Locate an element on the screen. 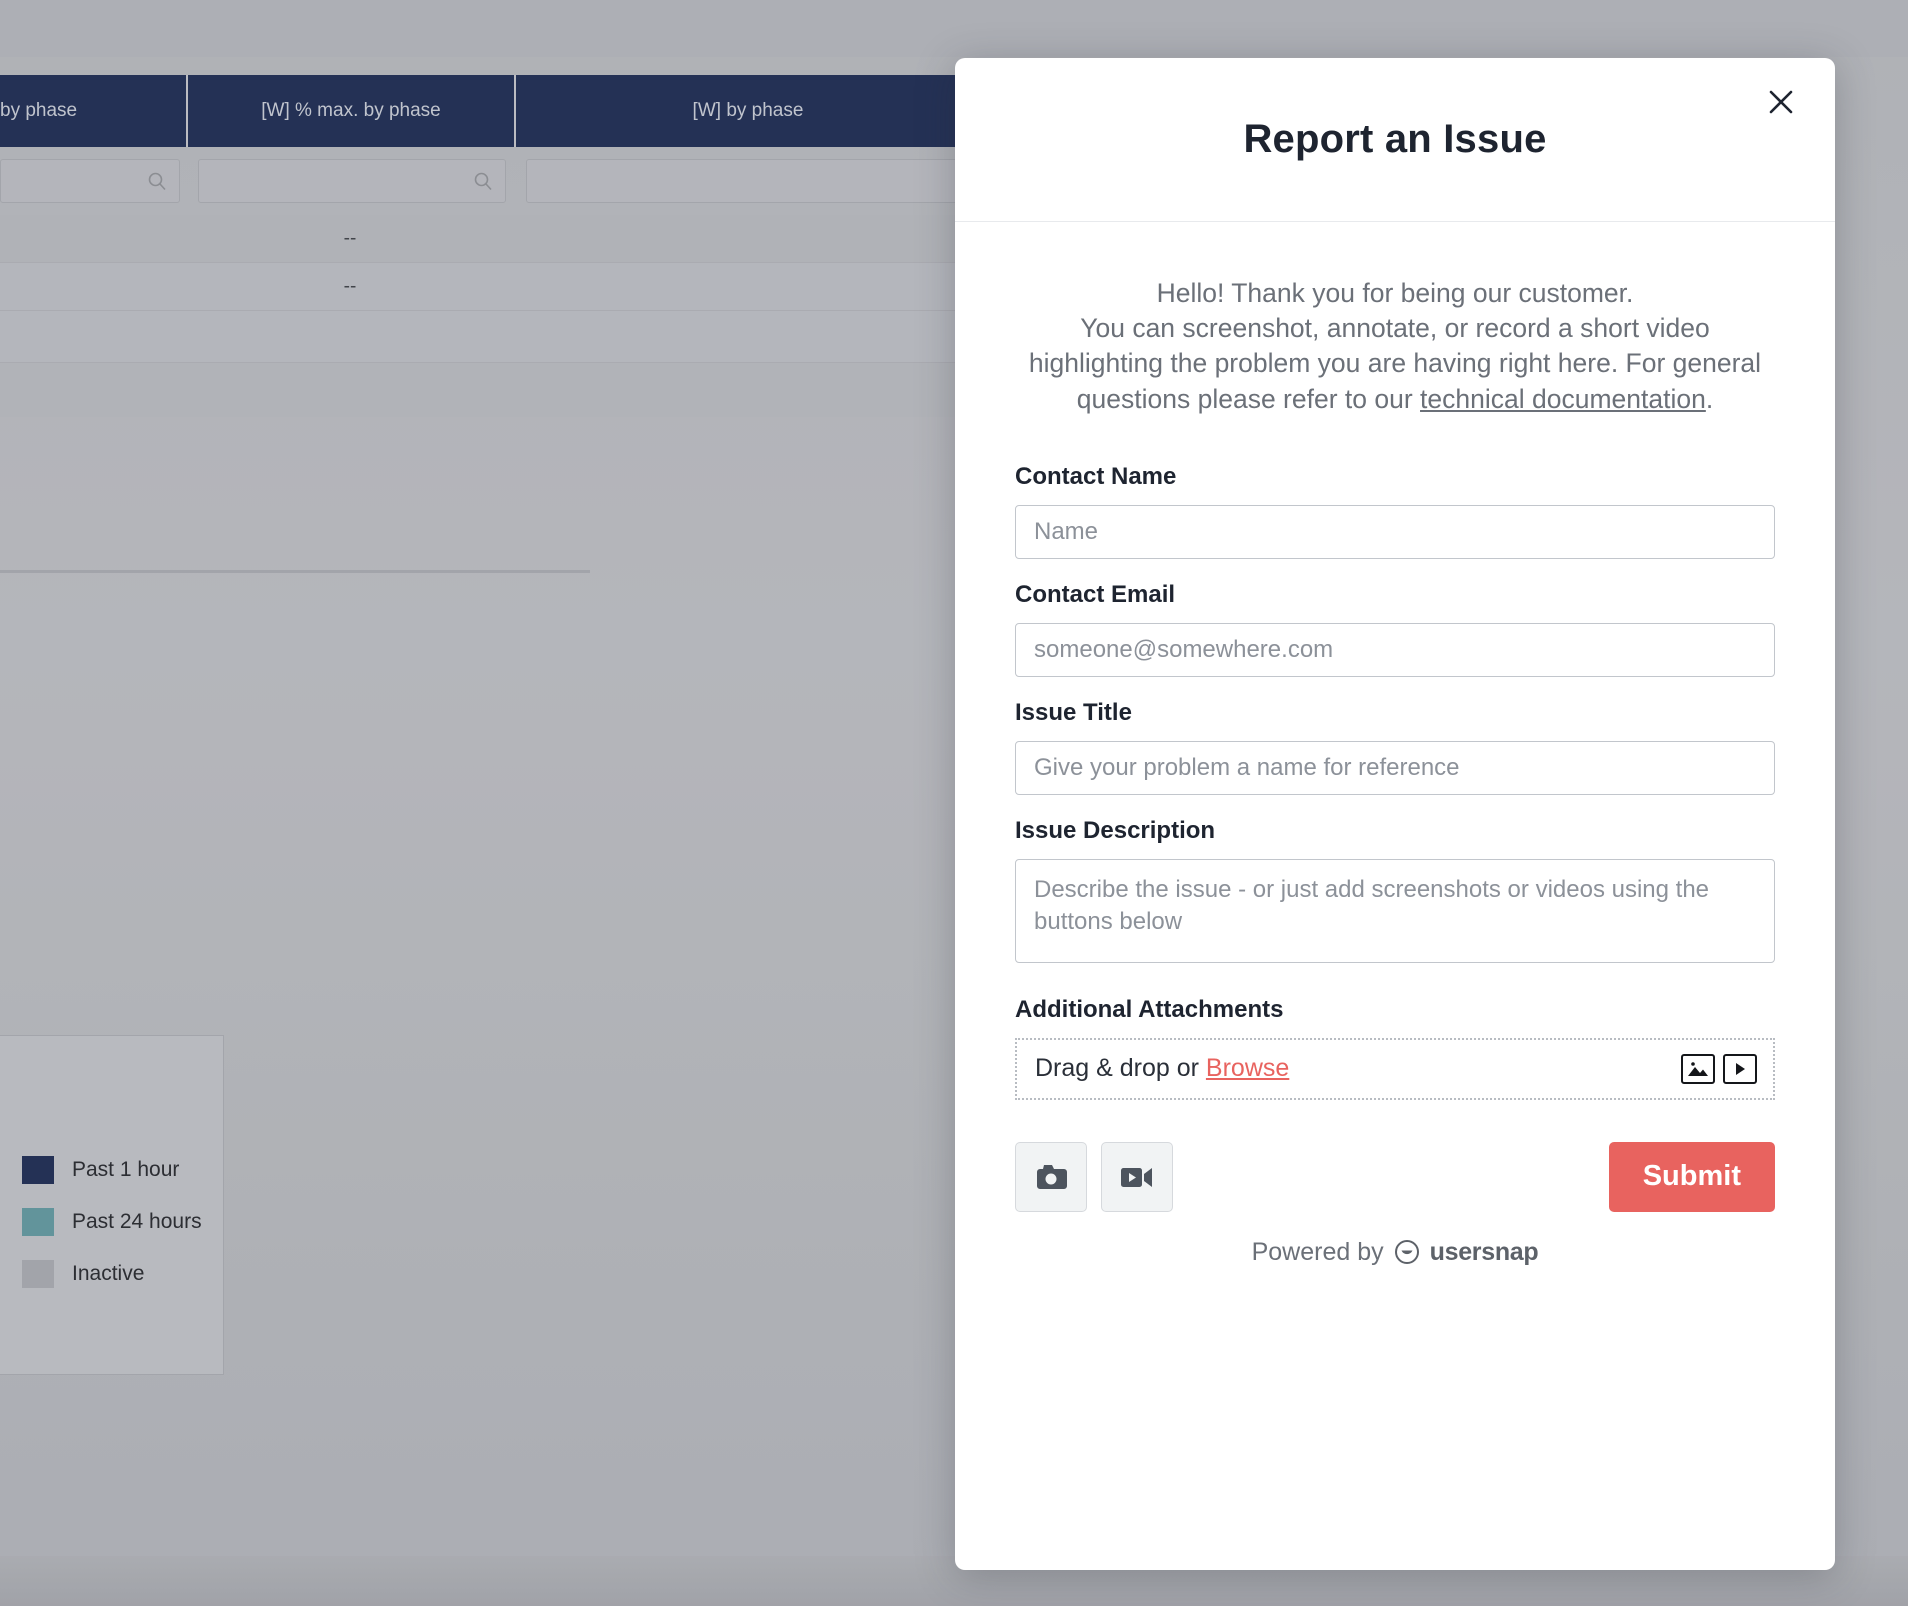  video-attachment-icon is located at coordinates (1740, 1068).